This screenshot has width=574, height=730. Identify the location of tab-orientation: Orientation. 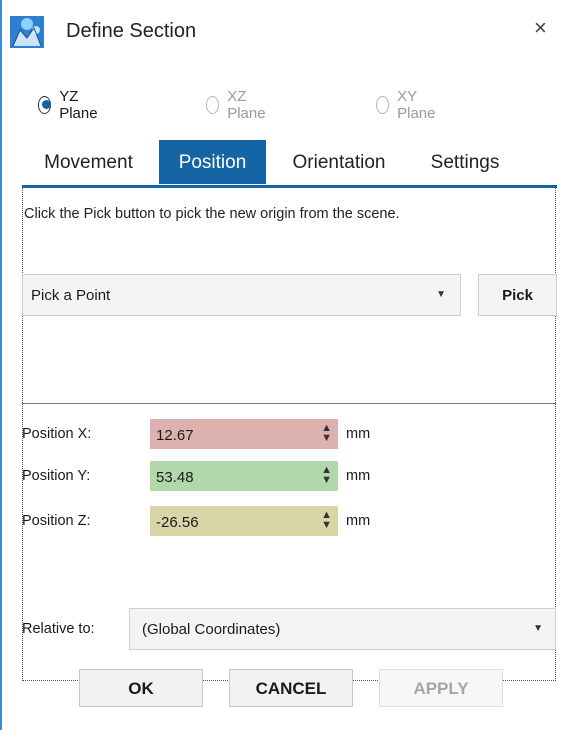
(339, 162).